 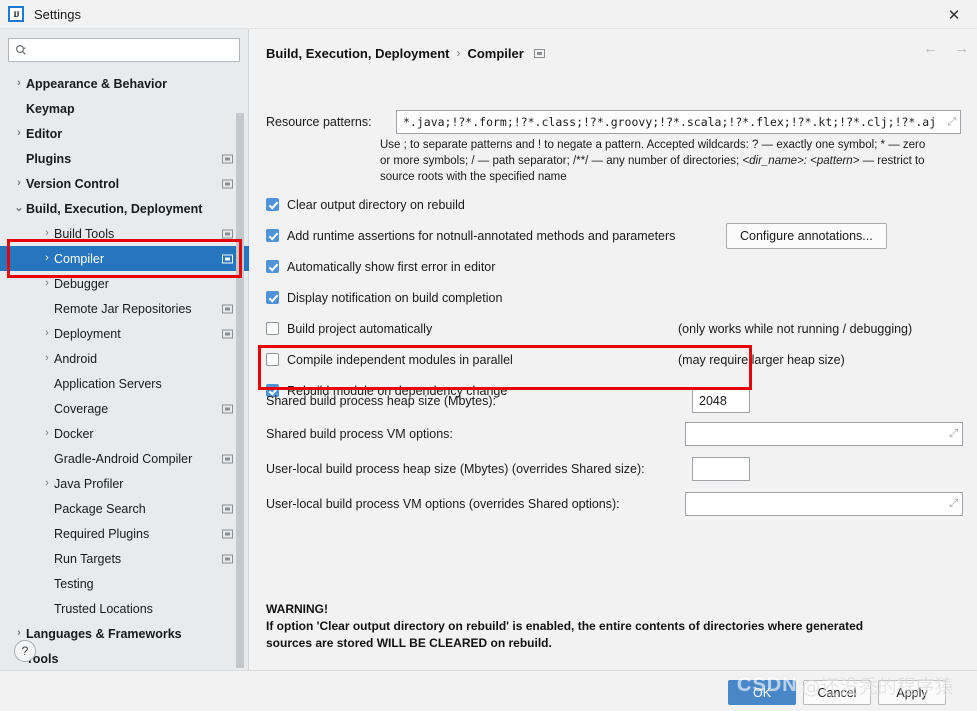 I want to click on sidebar-item-application-servers: Application Servers, so click(x=124, y=383).